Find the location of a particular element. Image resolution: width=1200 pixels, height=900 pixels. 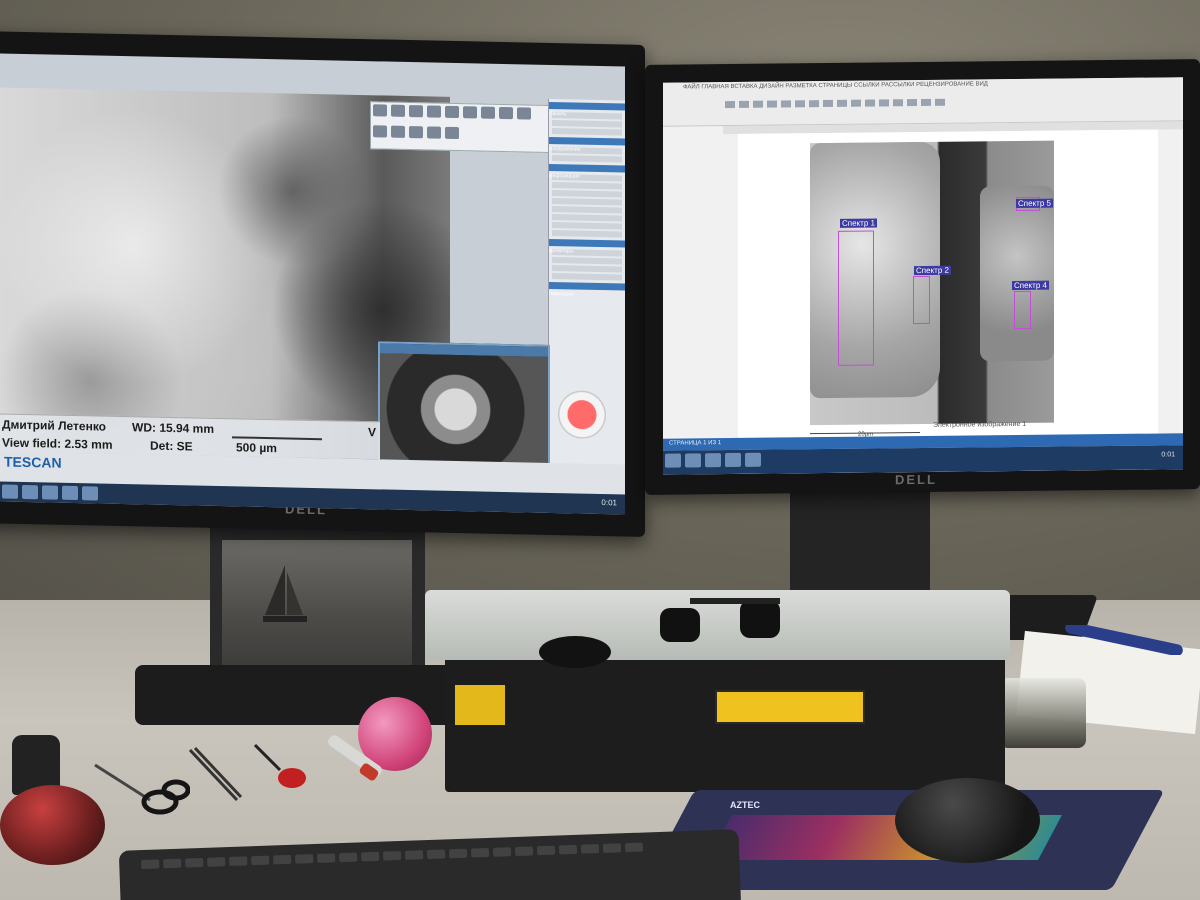

color-icon is located at coordinates (786, 104).